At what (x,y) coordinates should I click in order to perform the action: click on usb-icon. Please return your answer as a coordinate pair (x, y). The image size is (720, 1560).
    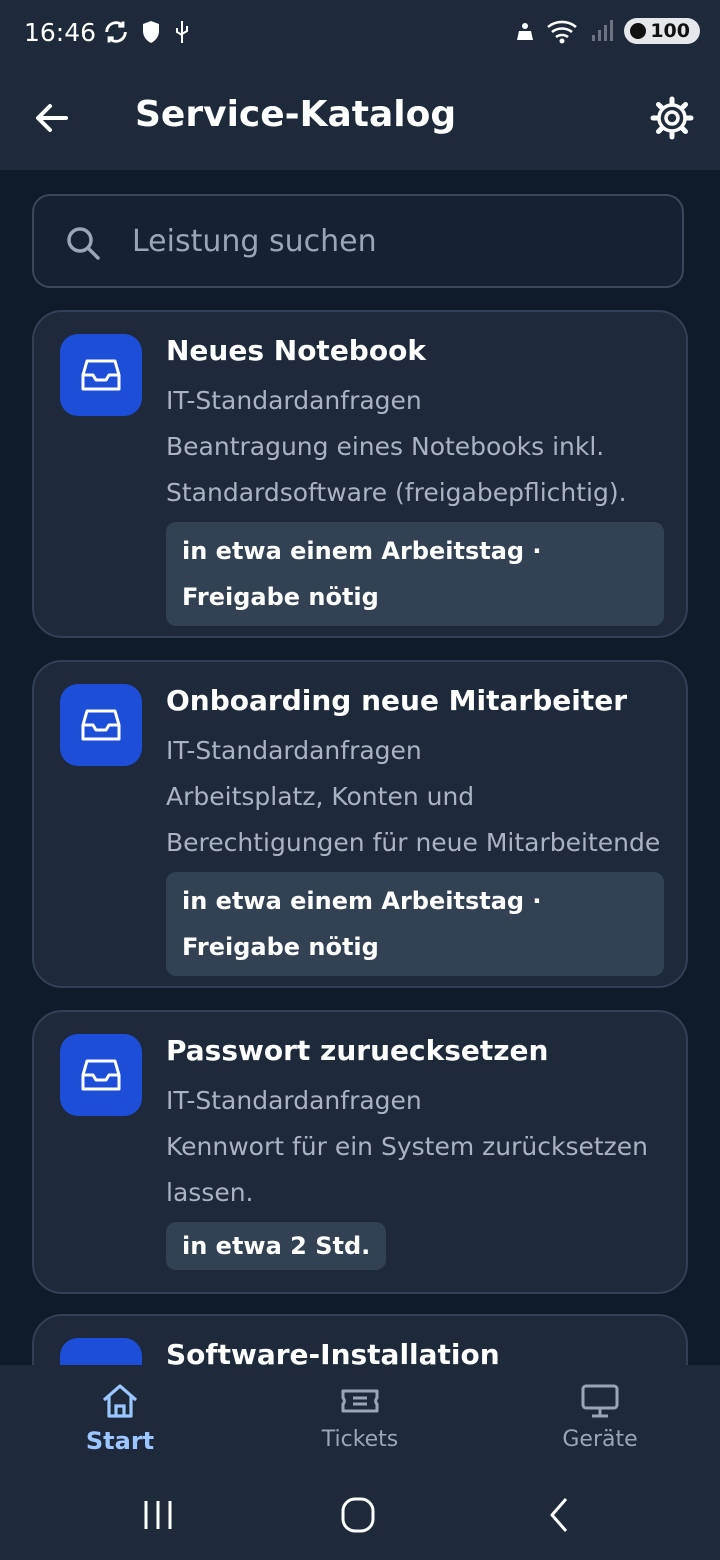
    Looking at the image, I should click on (182, 32).